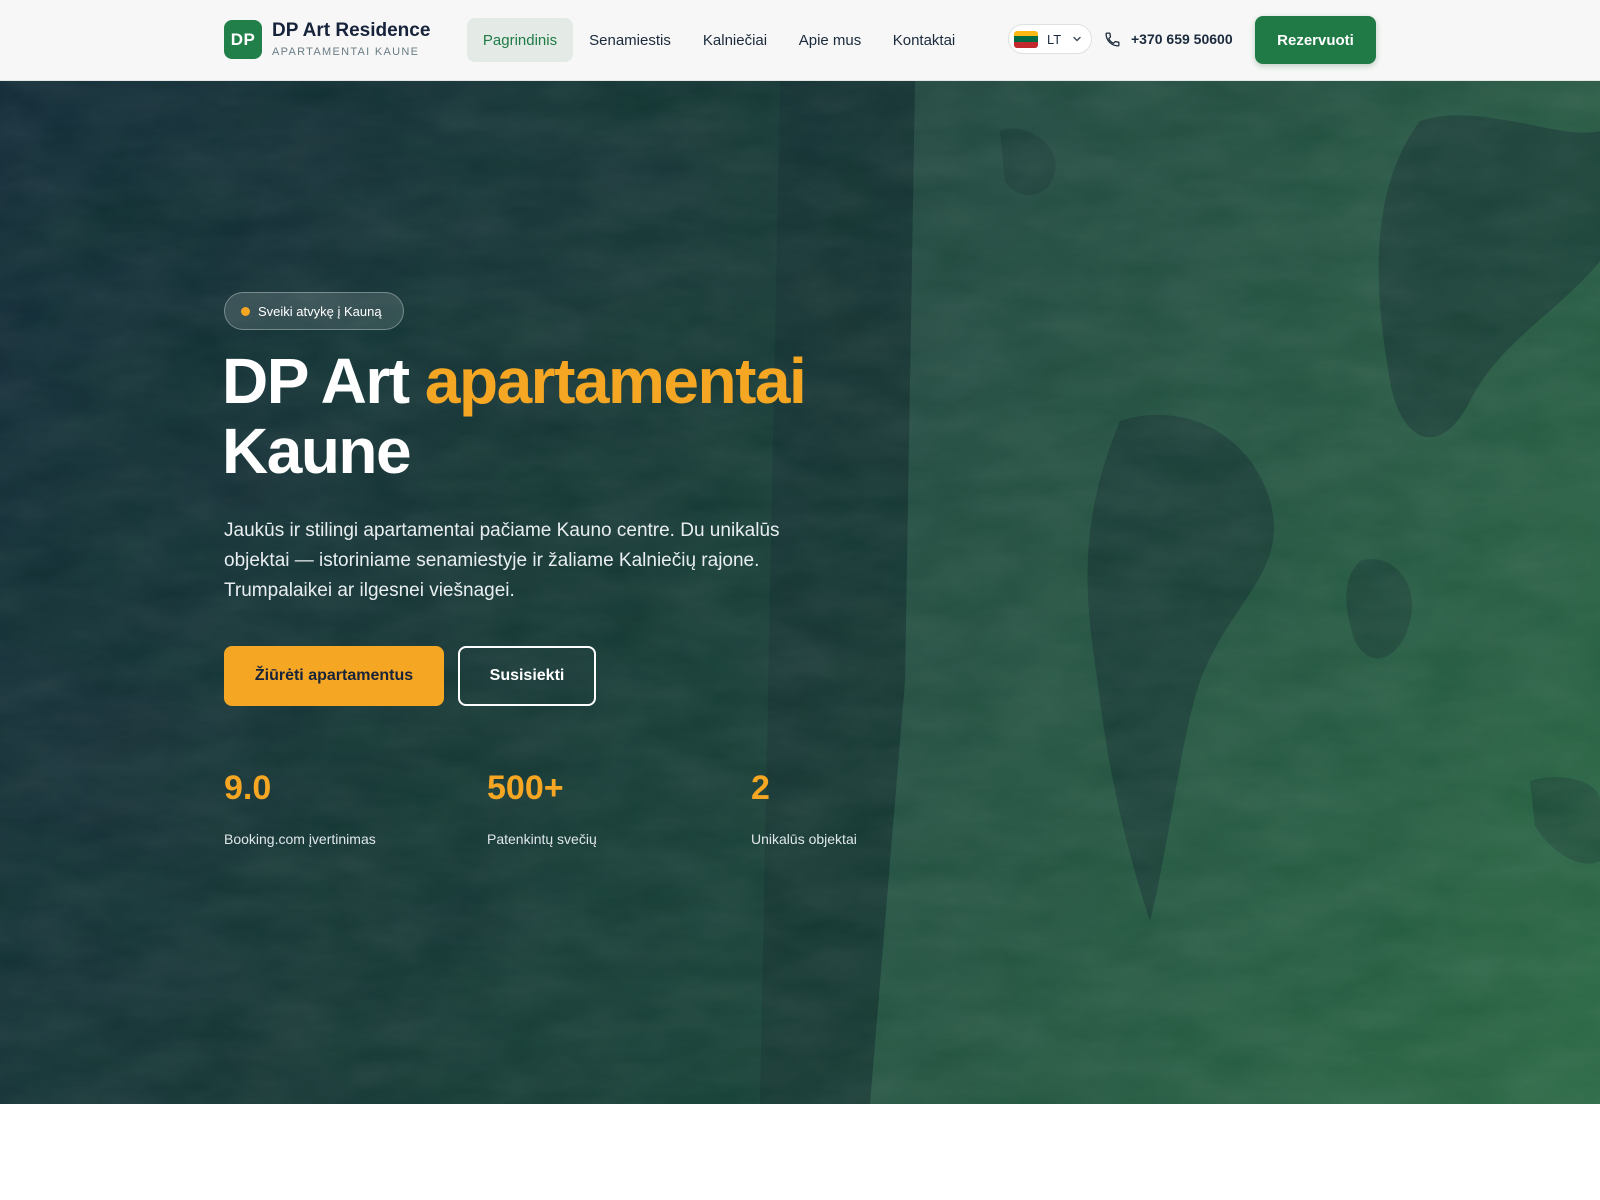  I want to click on stat-label-objects: Unikalūs objektai, so click(804, 839).